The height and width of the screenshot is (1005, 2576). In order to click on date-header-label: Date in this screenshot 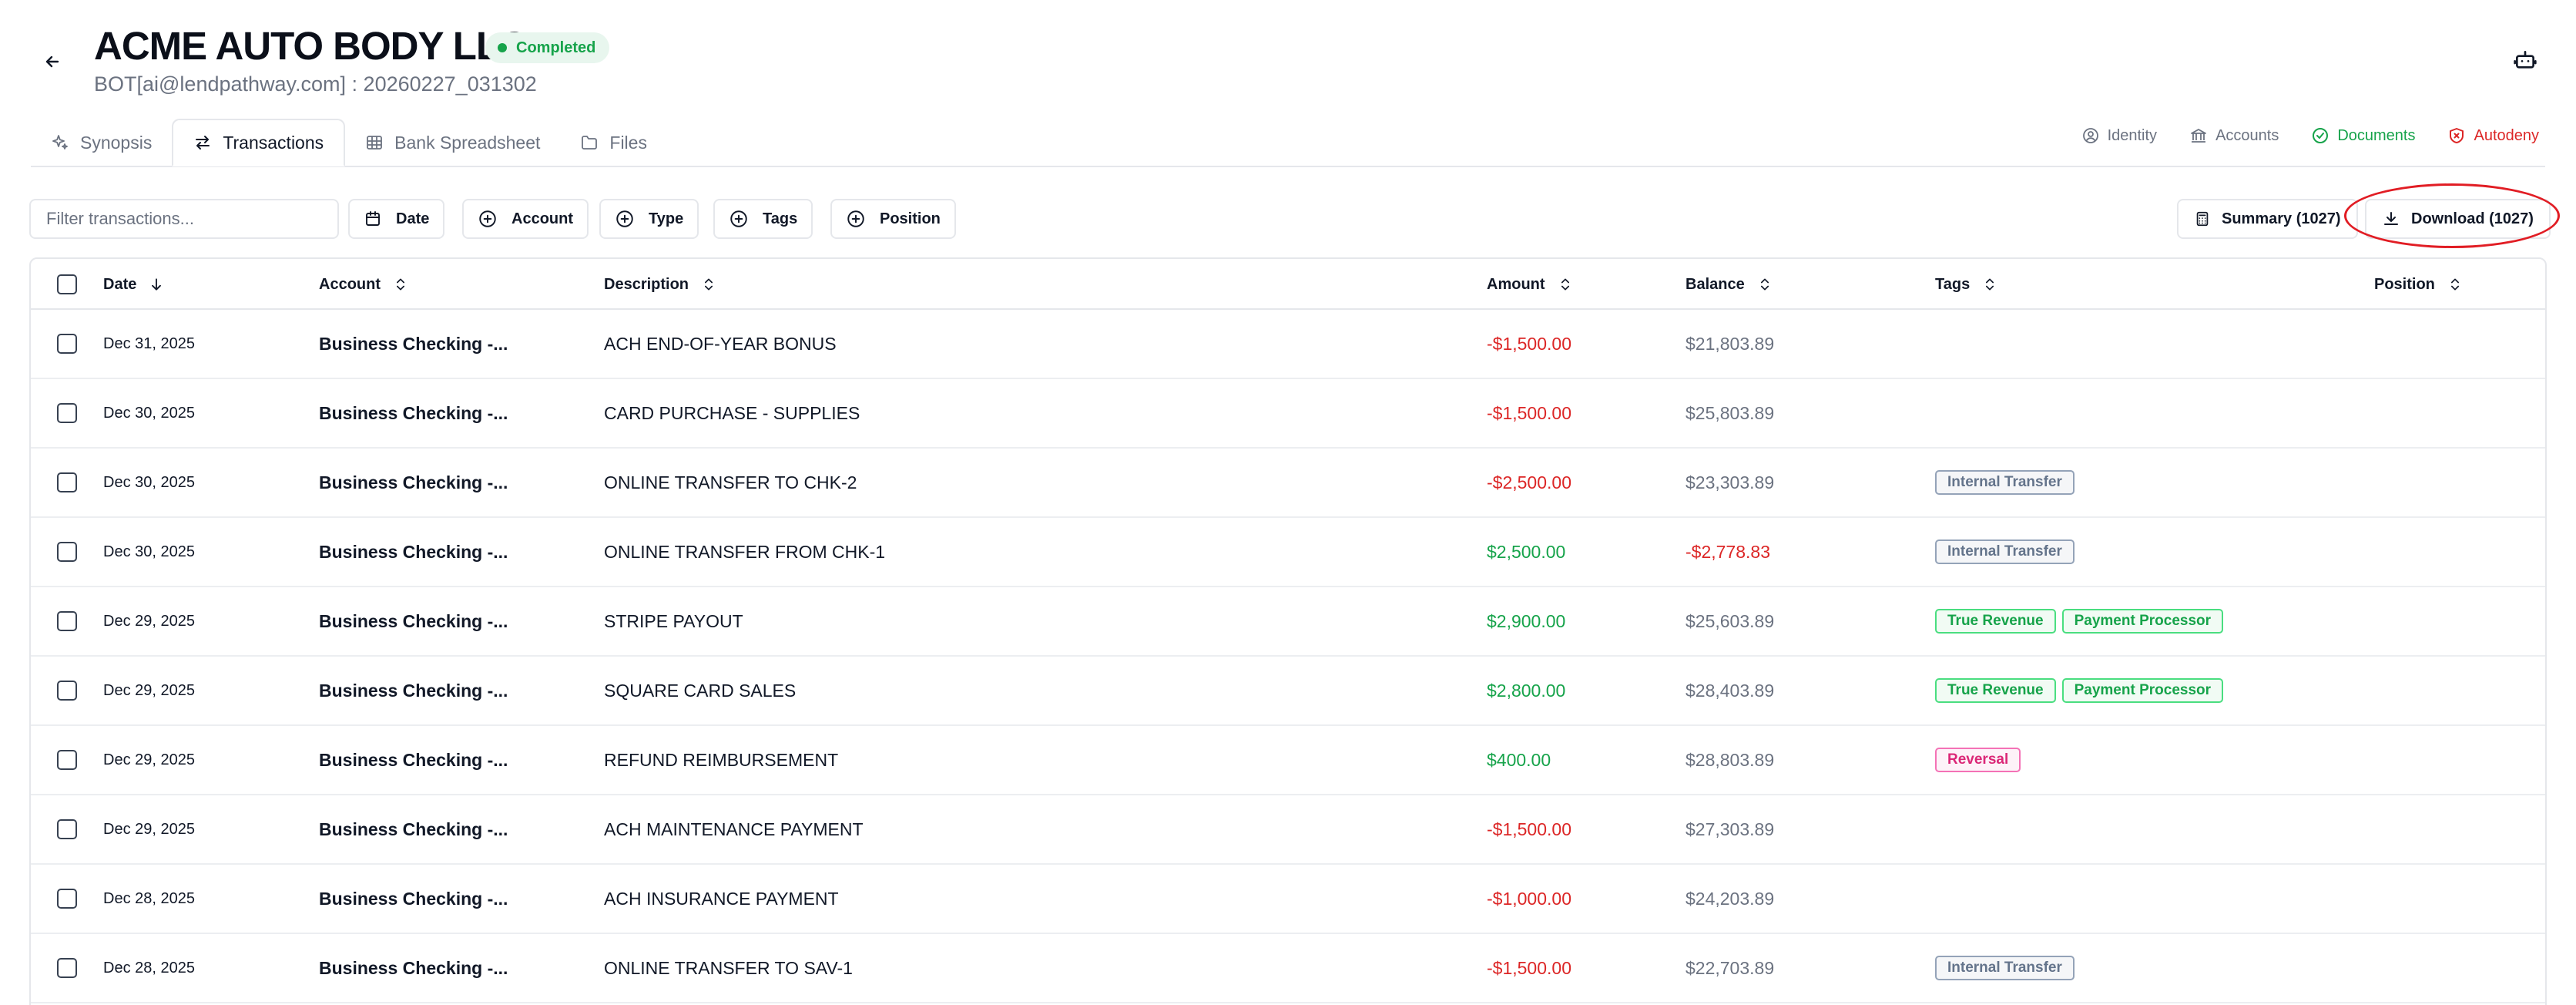, I will do `click(120, 284)`.